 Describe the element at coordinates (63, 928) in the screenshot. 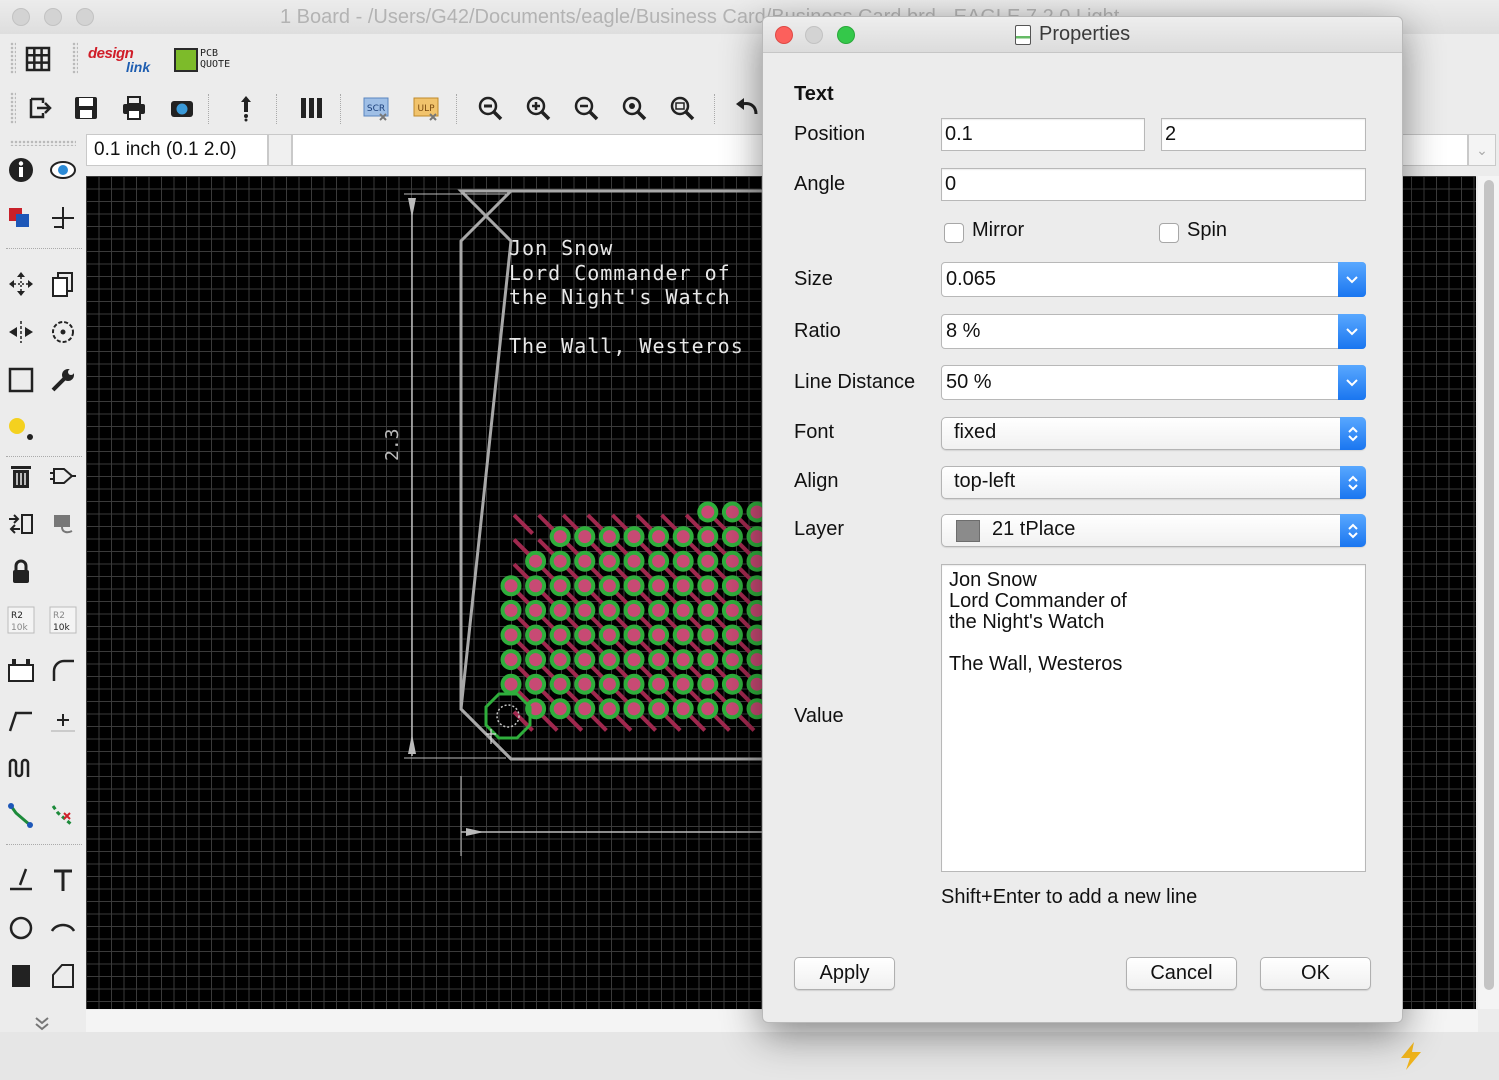

I see `arc-icon` at that location.